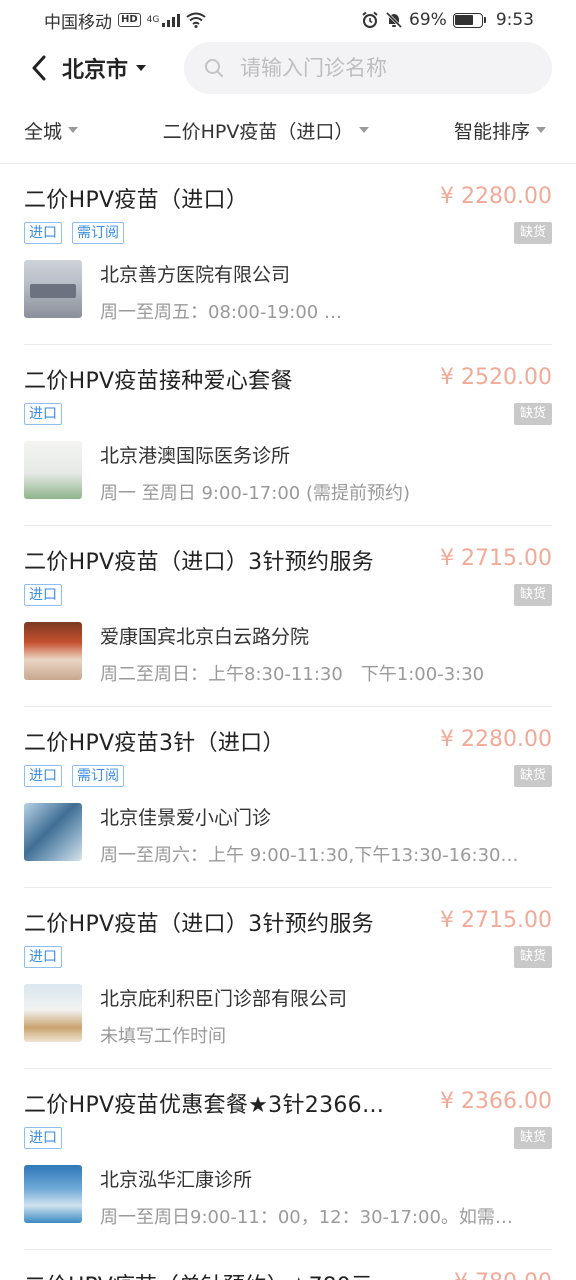  I want to click on clinic-hours: 周一 至周日 9:00-17:00 (需提前预约), so click(255, 493).